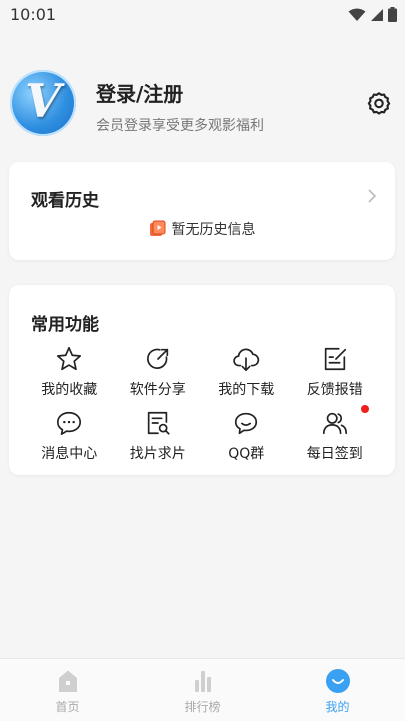  Describe the element at coordinates (246, 390) in the screenshot. I see `function-label: 我的下载` at that location.